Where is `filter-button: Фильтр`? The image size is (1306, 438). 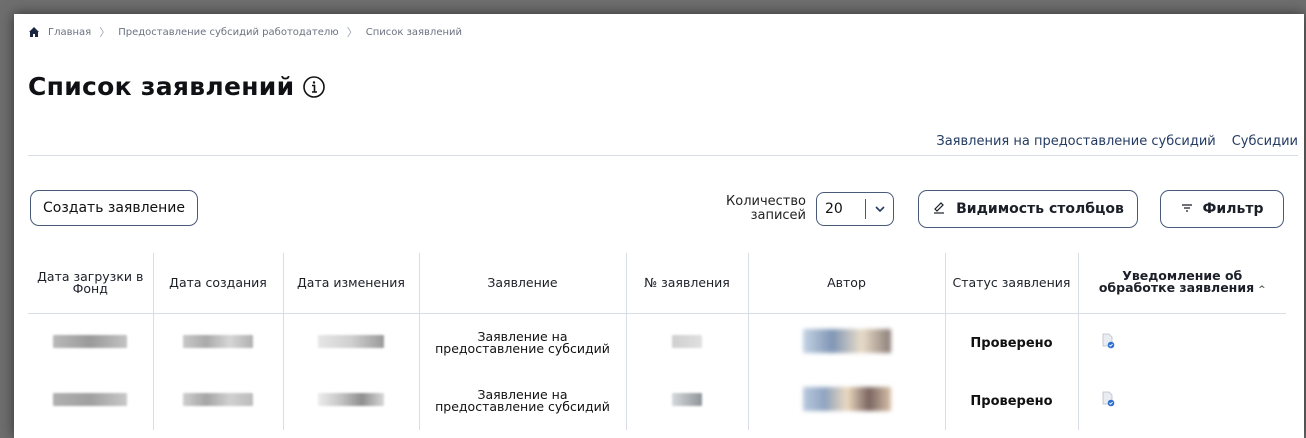 filter-button: Фильтр is located at coordinates (1222, 209).